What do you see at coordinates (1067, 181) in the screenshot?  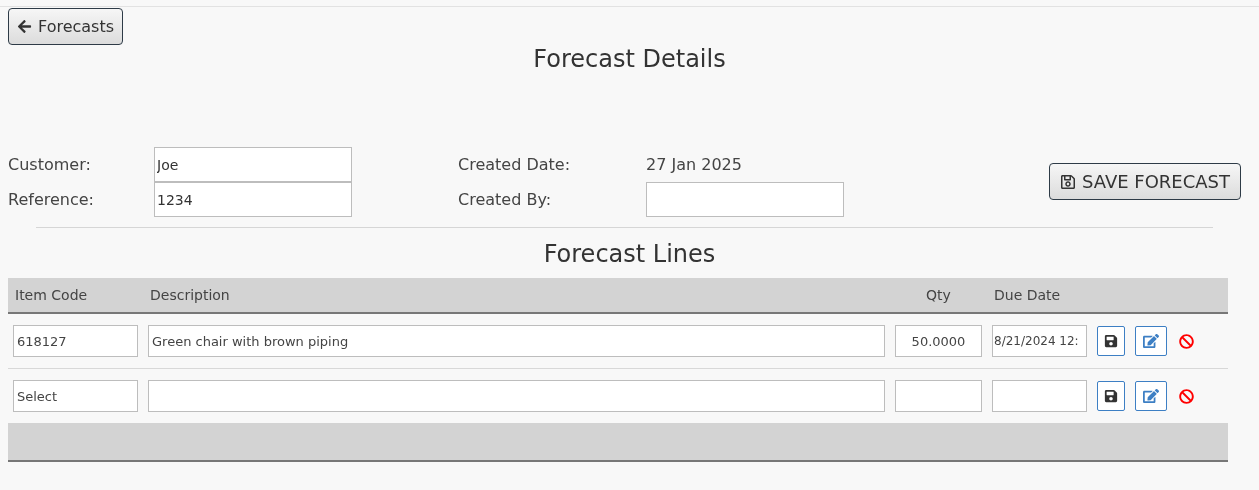 I see `save-icon` at bounding box center [1067, 181].